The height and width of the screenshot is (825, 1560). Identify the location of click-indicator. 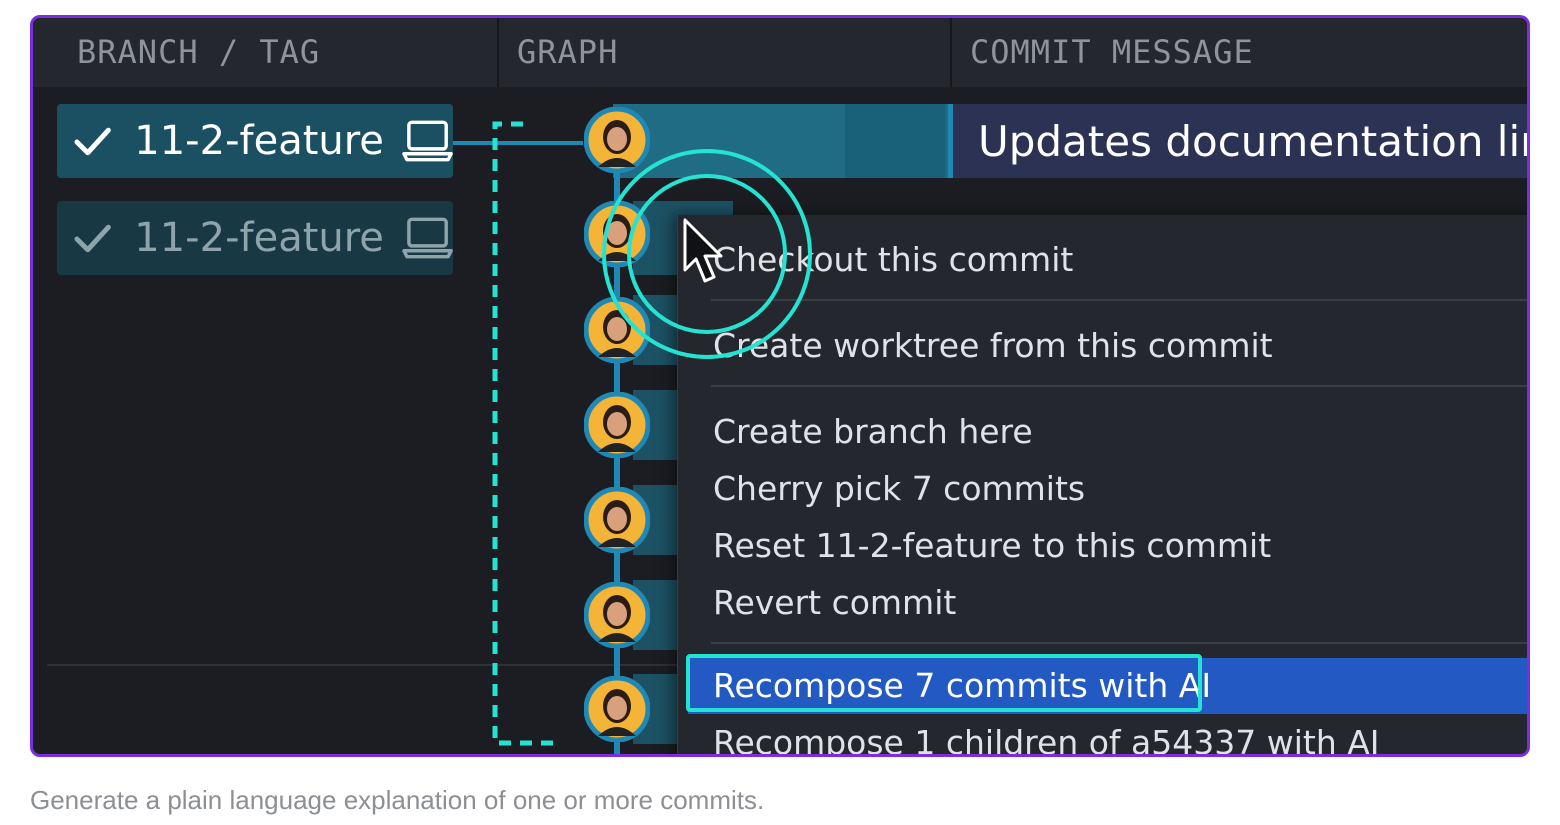
(707, 254).